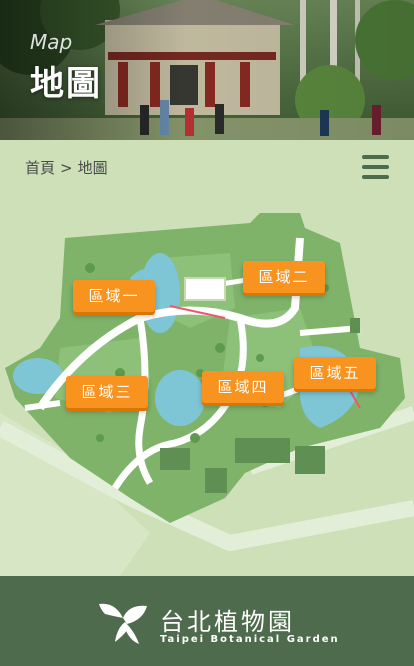 This screenshot has height=666, width=414. Describe the element at coordinates (227, 622) in the screenshot. I see `logo-chinese-name: 台北植物園` at that location.